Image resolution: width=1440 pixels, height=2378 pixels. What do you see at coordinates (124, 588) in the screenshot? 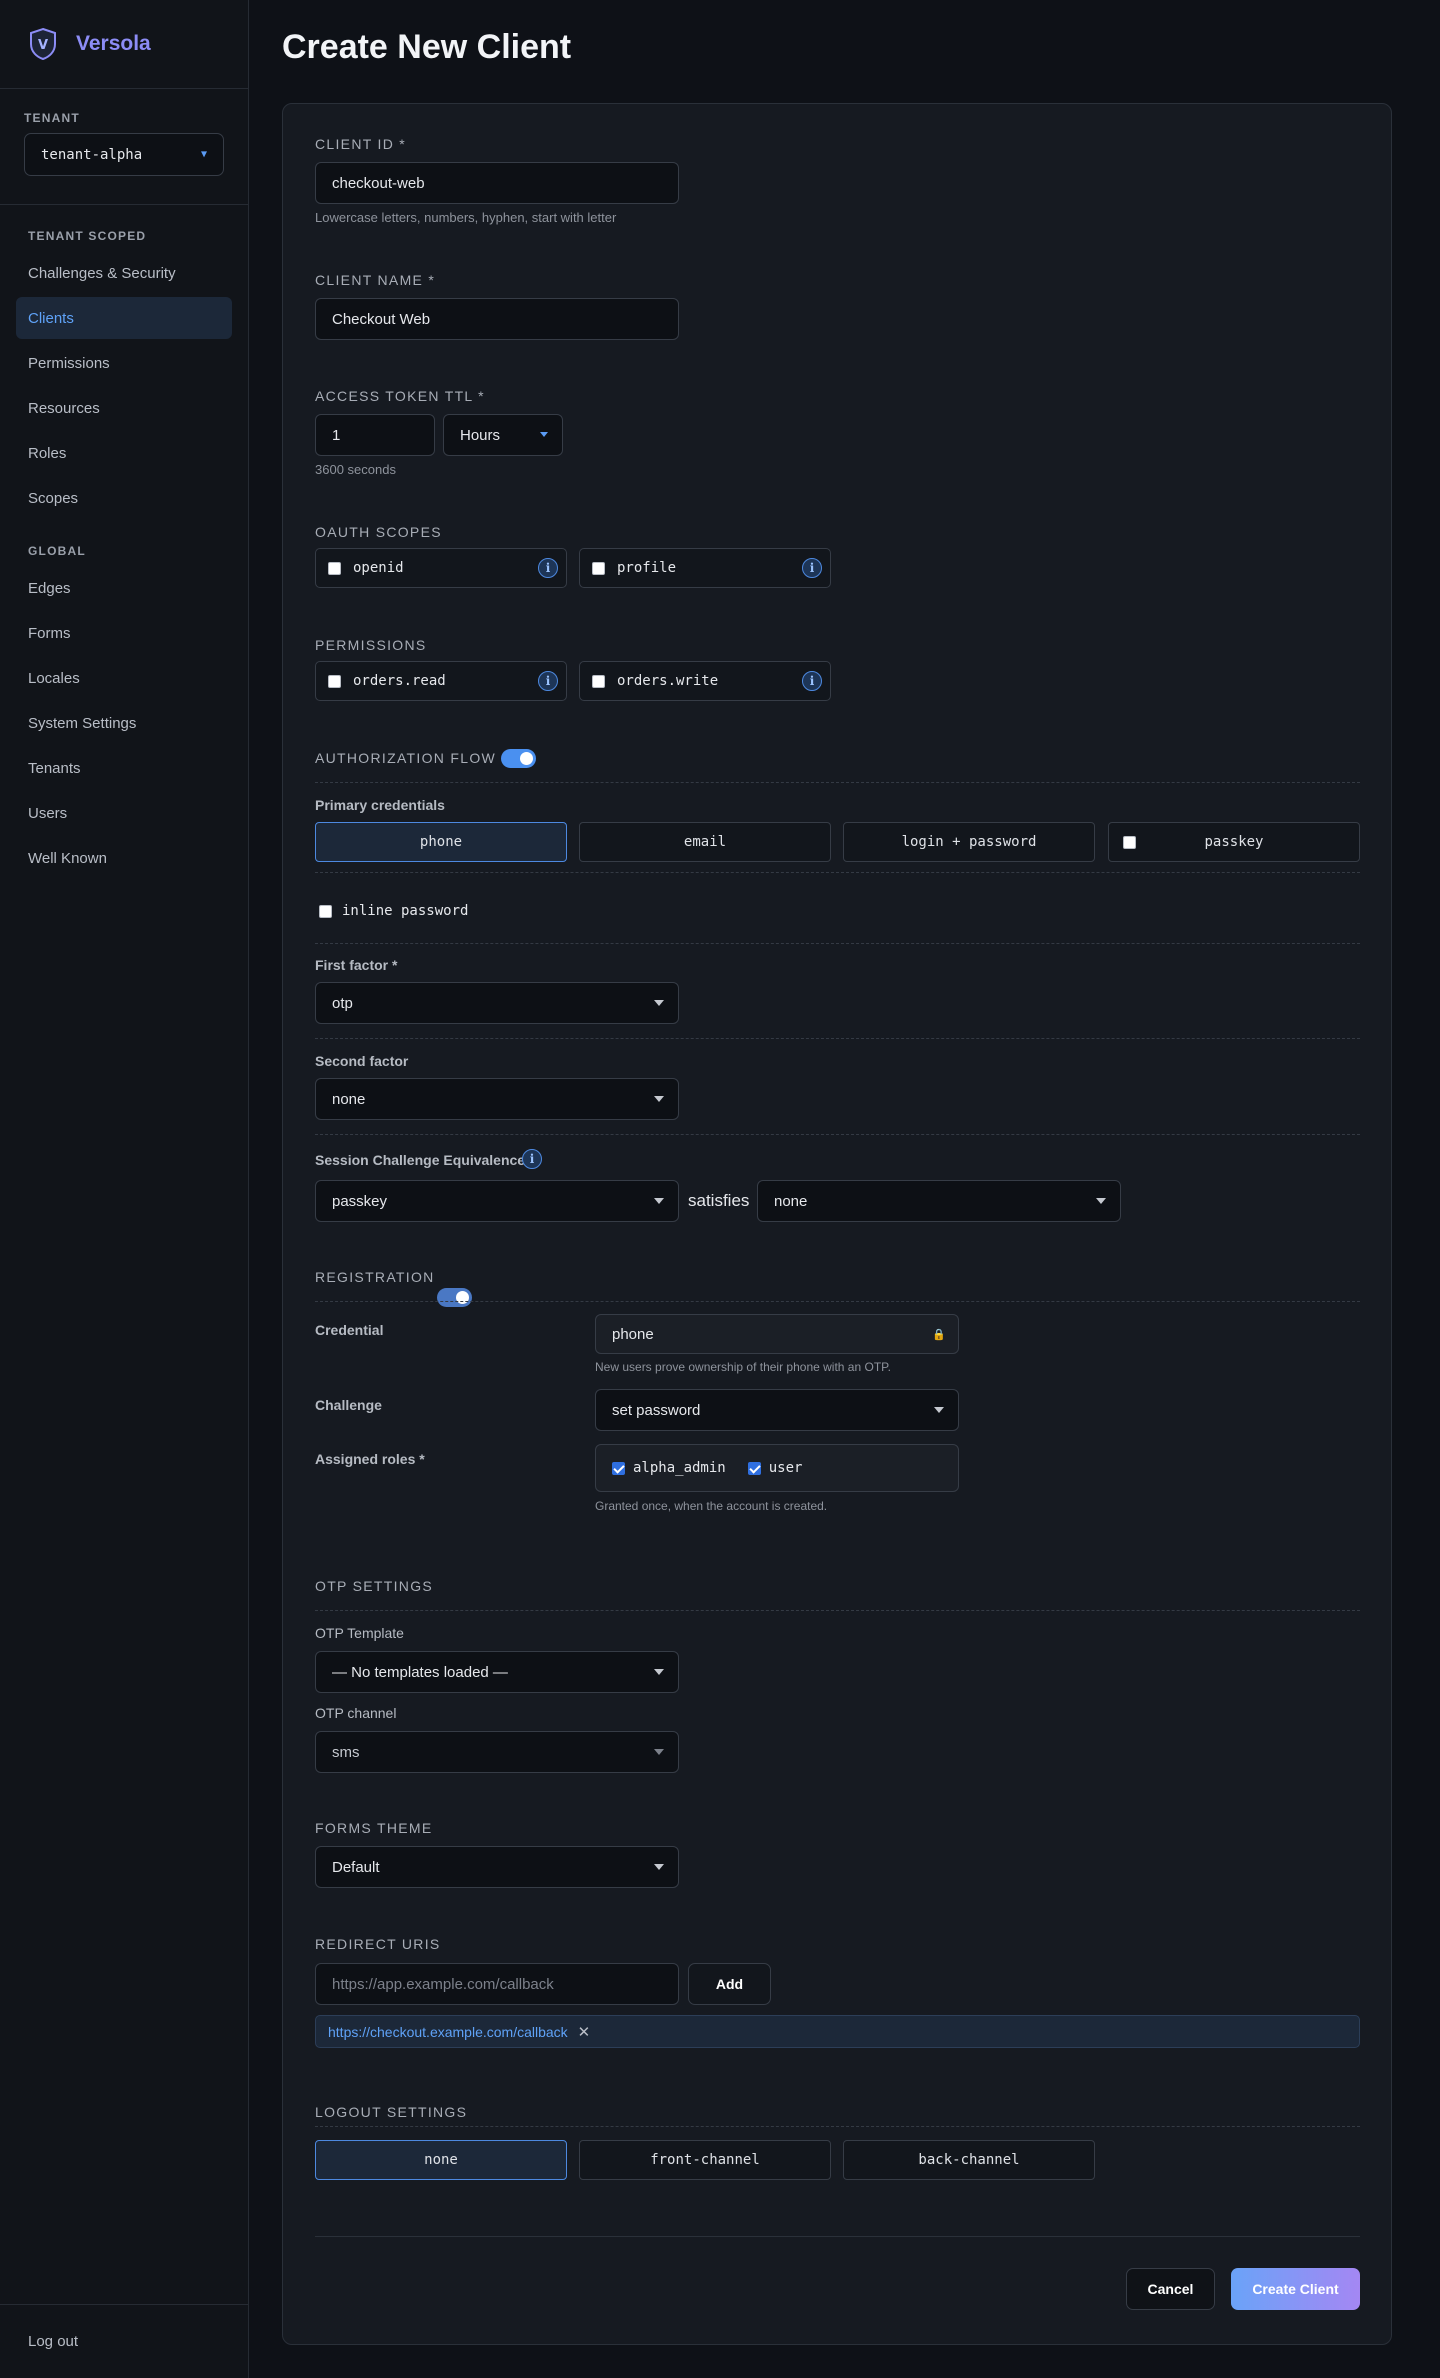
I see `sidebar-item-edges: Edges` at bounding box center [124, 588].